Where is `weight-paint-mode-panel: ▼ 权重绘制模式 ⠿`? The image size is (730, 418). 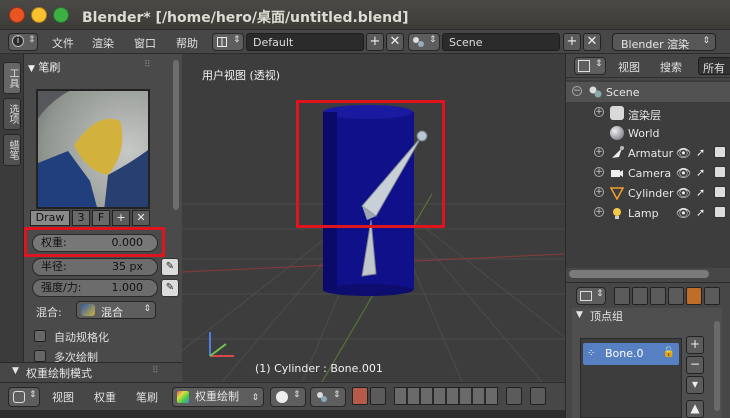
weight-paint-mode-panel: ▼ 权重绘制模式 ⠿ is located at coordinates (91, 372).